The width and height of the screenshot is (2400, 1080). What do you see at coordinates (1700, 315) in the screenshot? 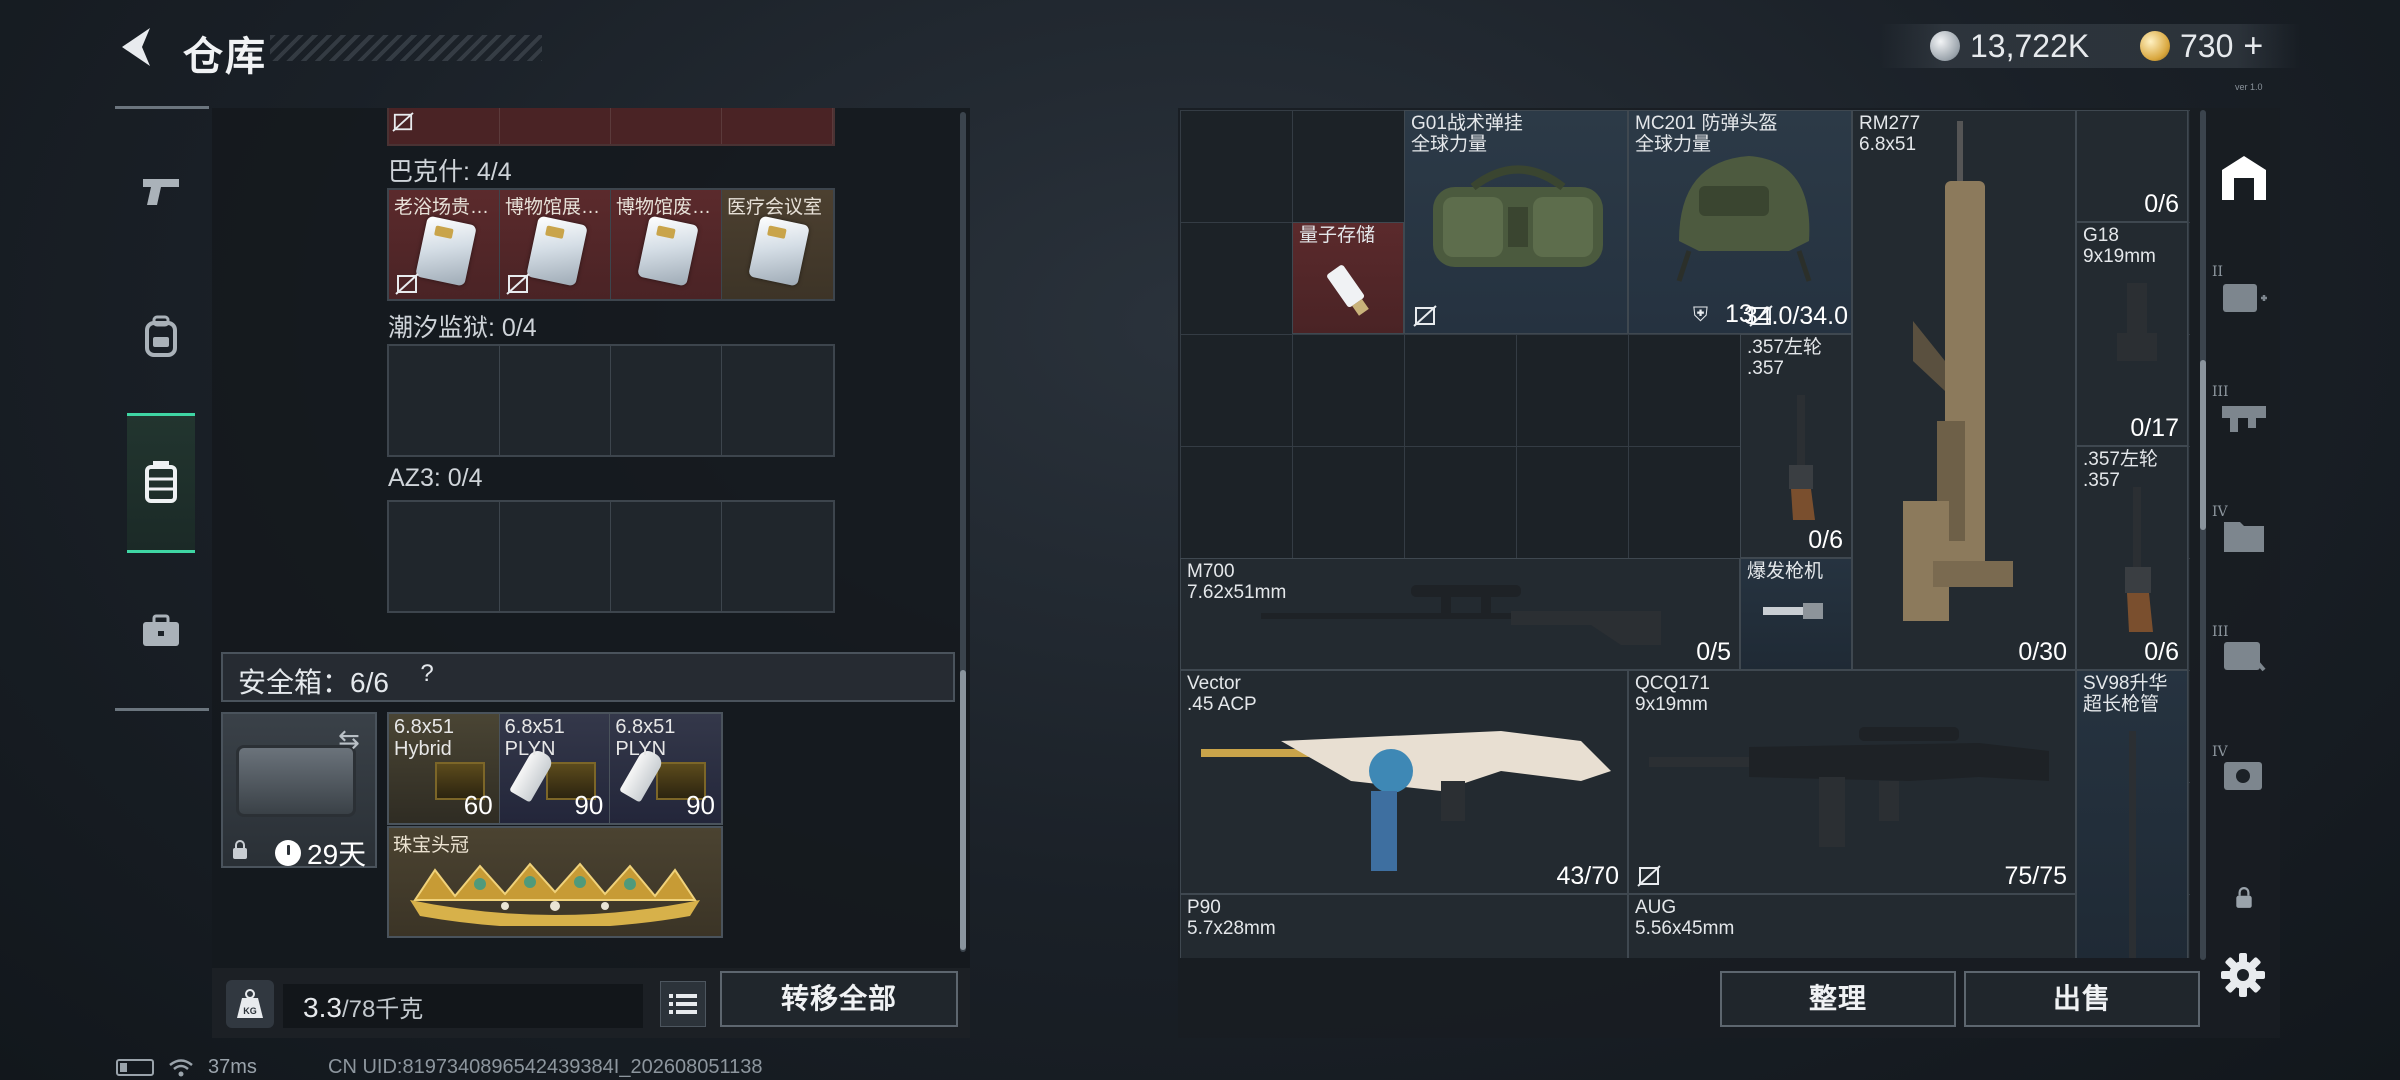
I see `armor-icon: ⛨` at bounding box center [1700, 315].